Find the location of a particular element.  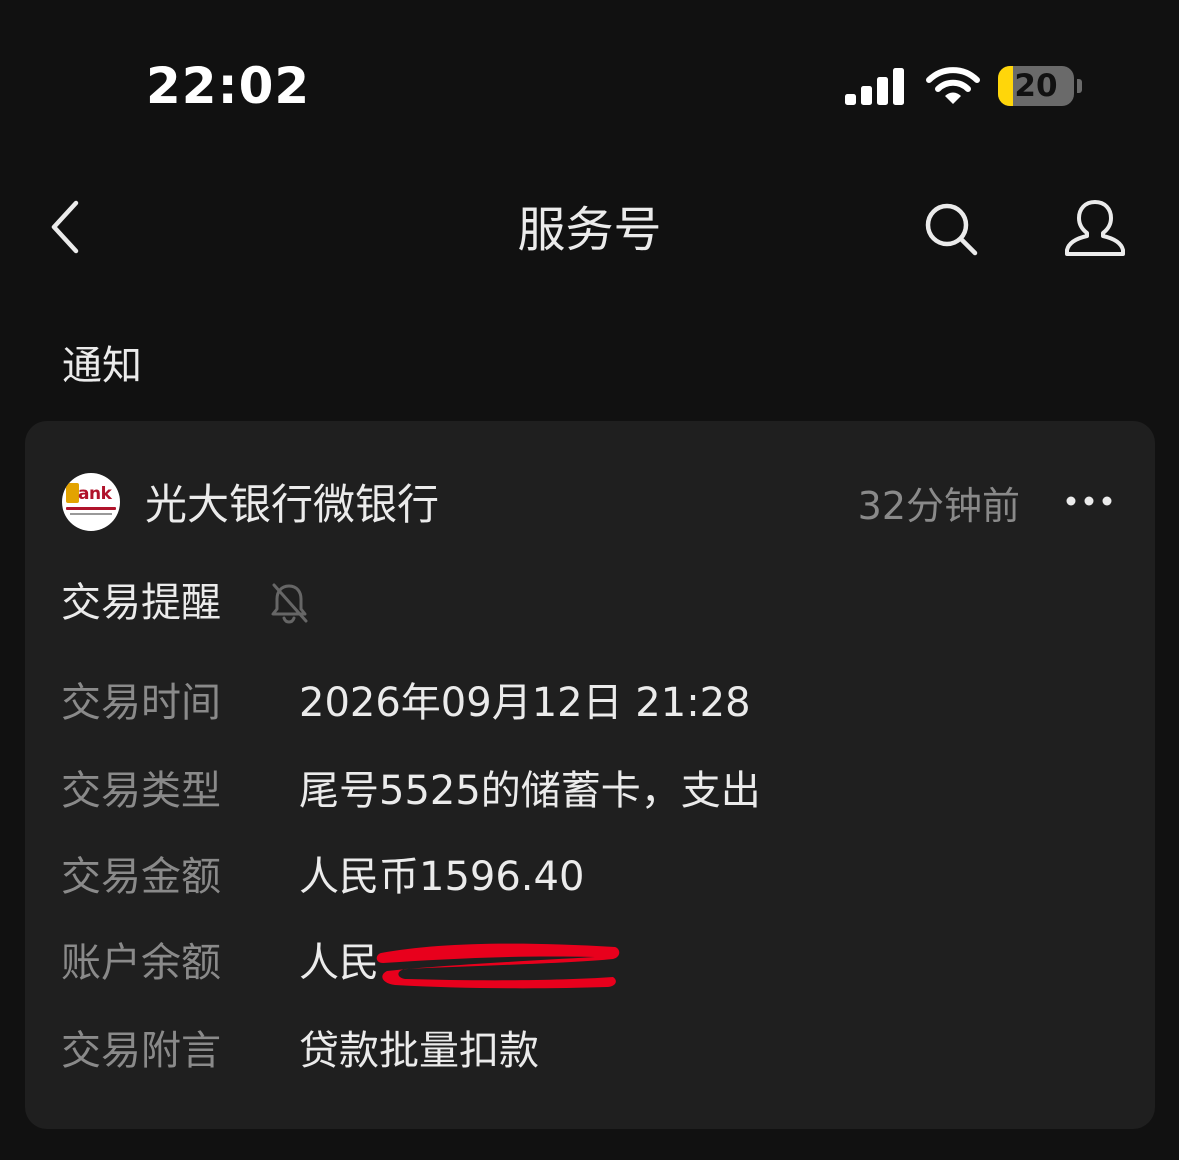

logo-subtext is located at coordinates (91, 514).